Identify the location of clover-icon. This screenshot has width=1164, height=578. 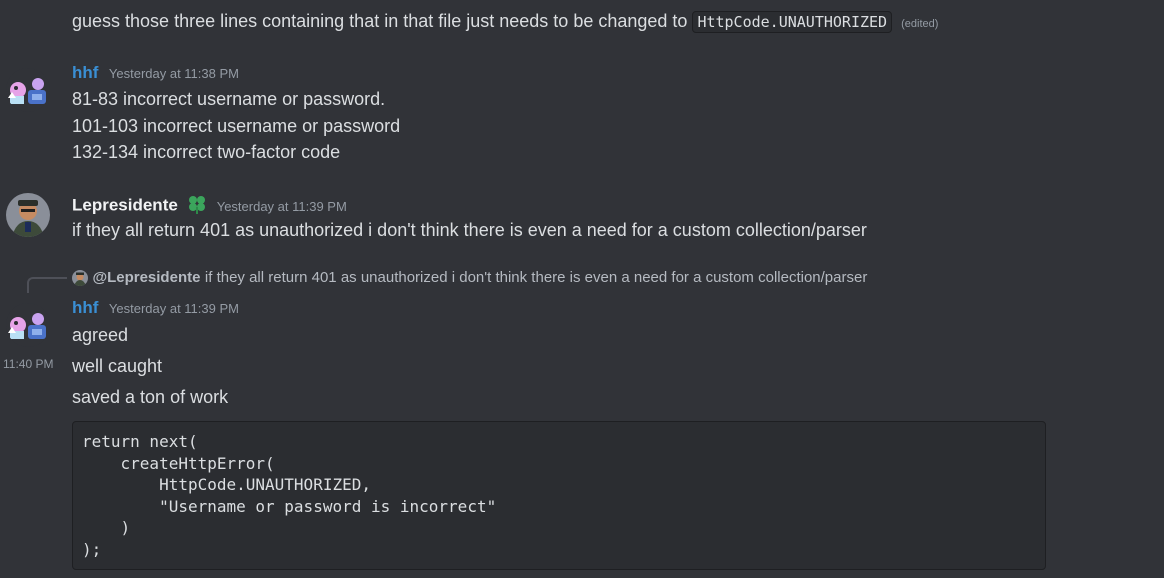
(197, 206).